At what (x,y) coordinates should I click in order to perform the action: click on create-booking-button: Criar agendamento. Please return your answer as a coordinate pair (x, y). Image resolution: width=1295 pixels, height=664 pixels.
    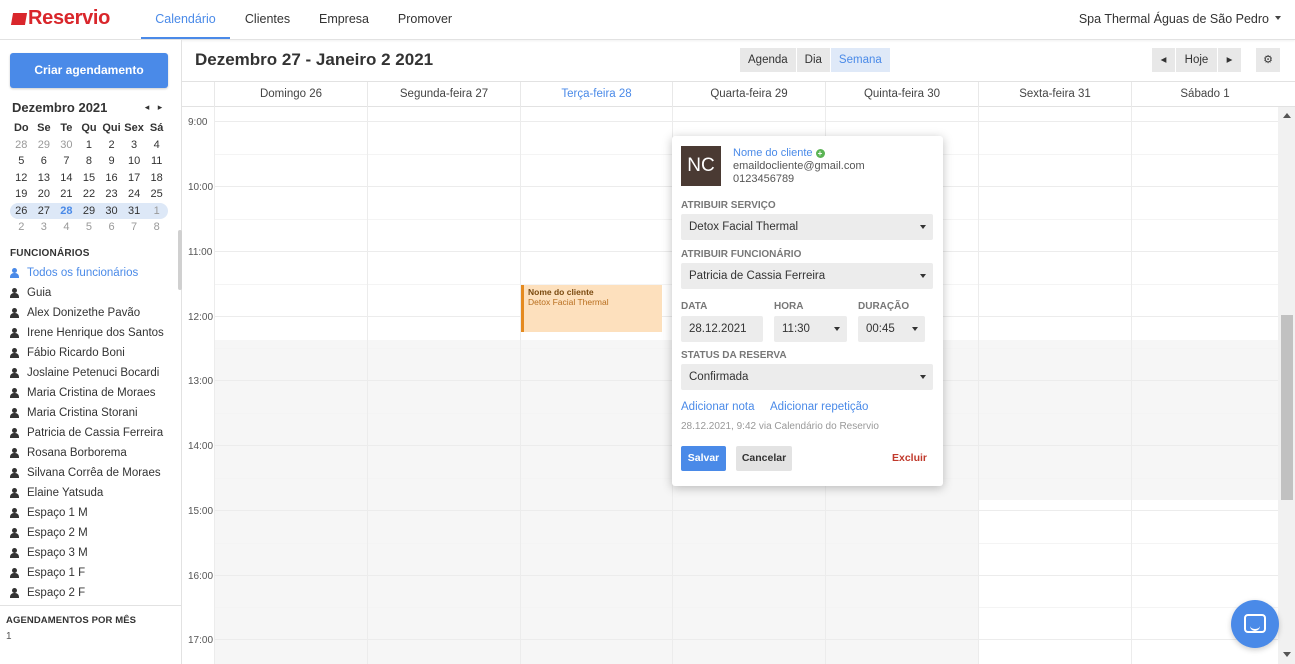
    Looking at the image, I should click on (89, 70).